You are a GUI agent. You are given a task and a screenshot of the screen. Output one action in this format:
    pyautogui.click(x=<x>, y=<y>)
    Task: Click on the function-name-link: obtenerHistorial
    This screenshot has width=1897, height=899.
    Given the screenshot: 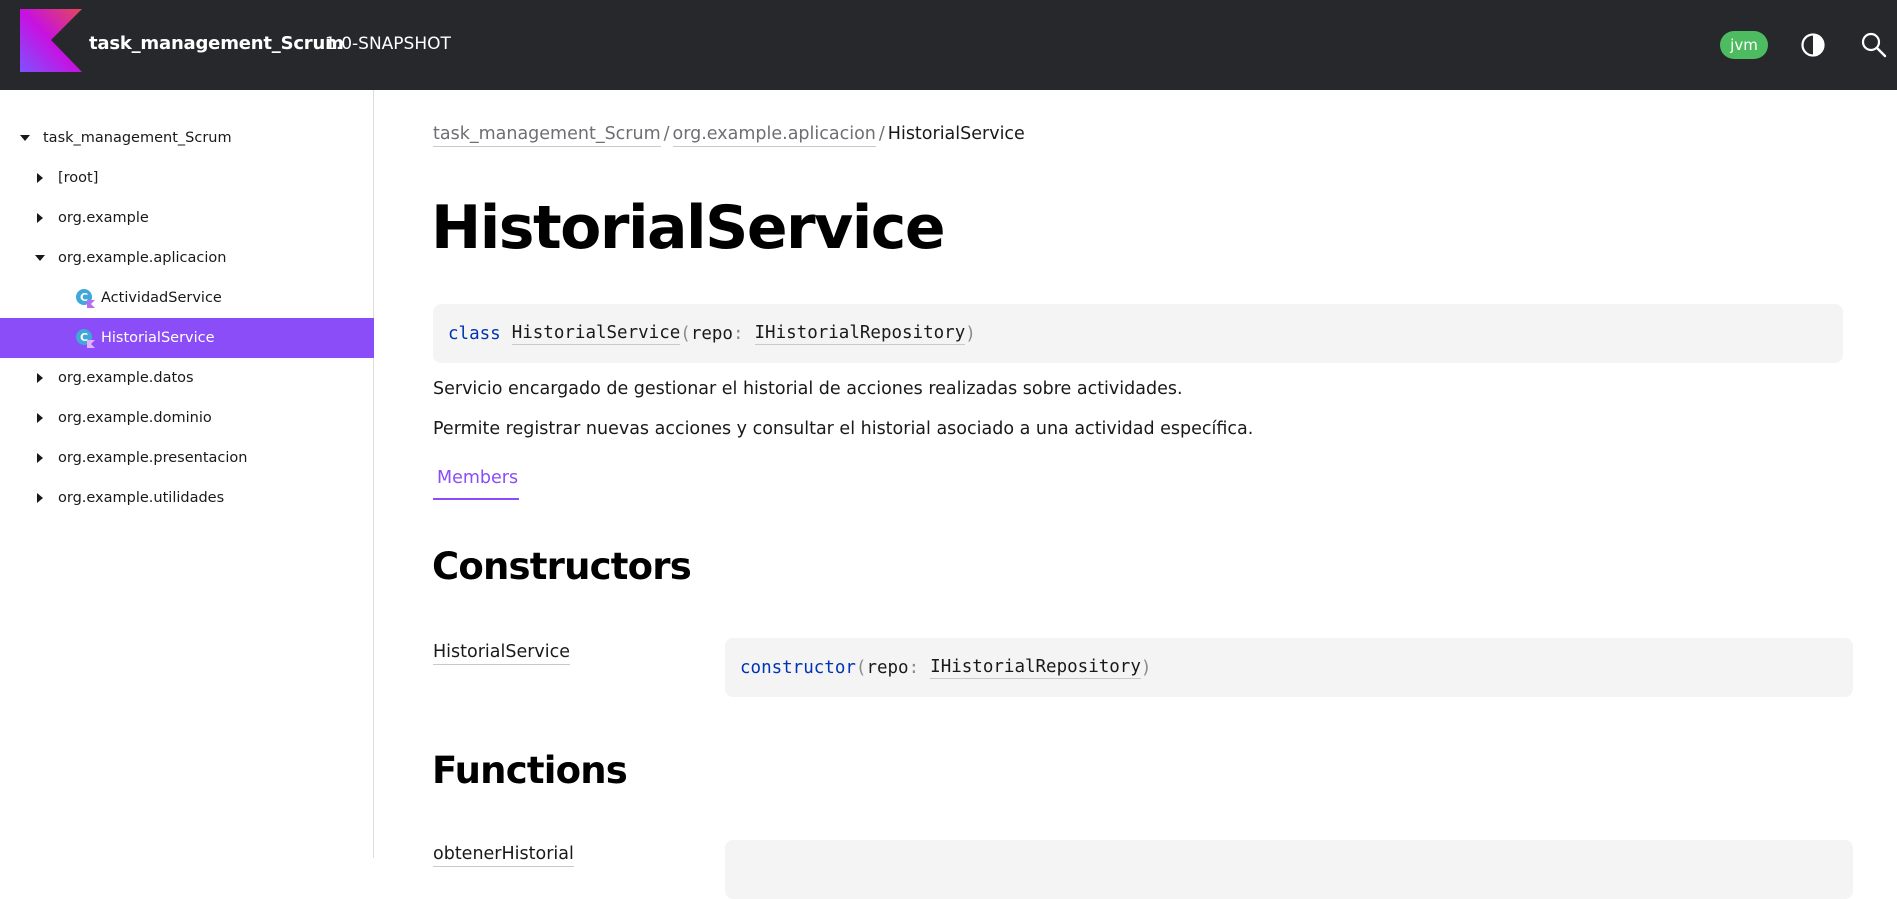 What is the action you would take?
    pyautogui.click(x=503, y=855)
    